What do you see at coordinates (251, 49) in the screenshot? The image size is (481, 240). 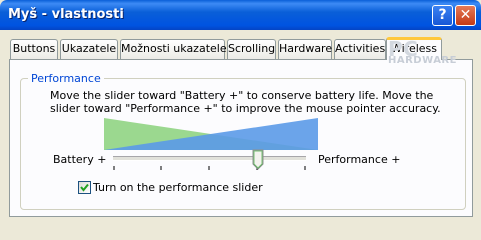 I see `tab-scrolling: Scrolling` at bounding box center [251, 49].